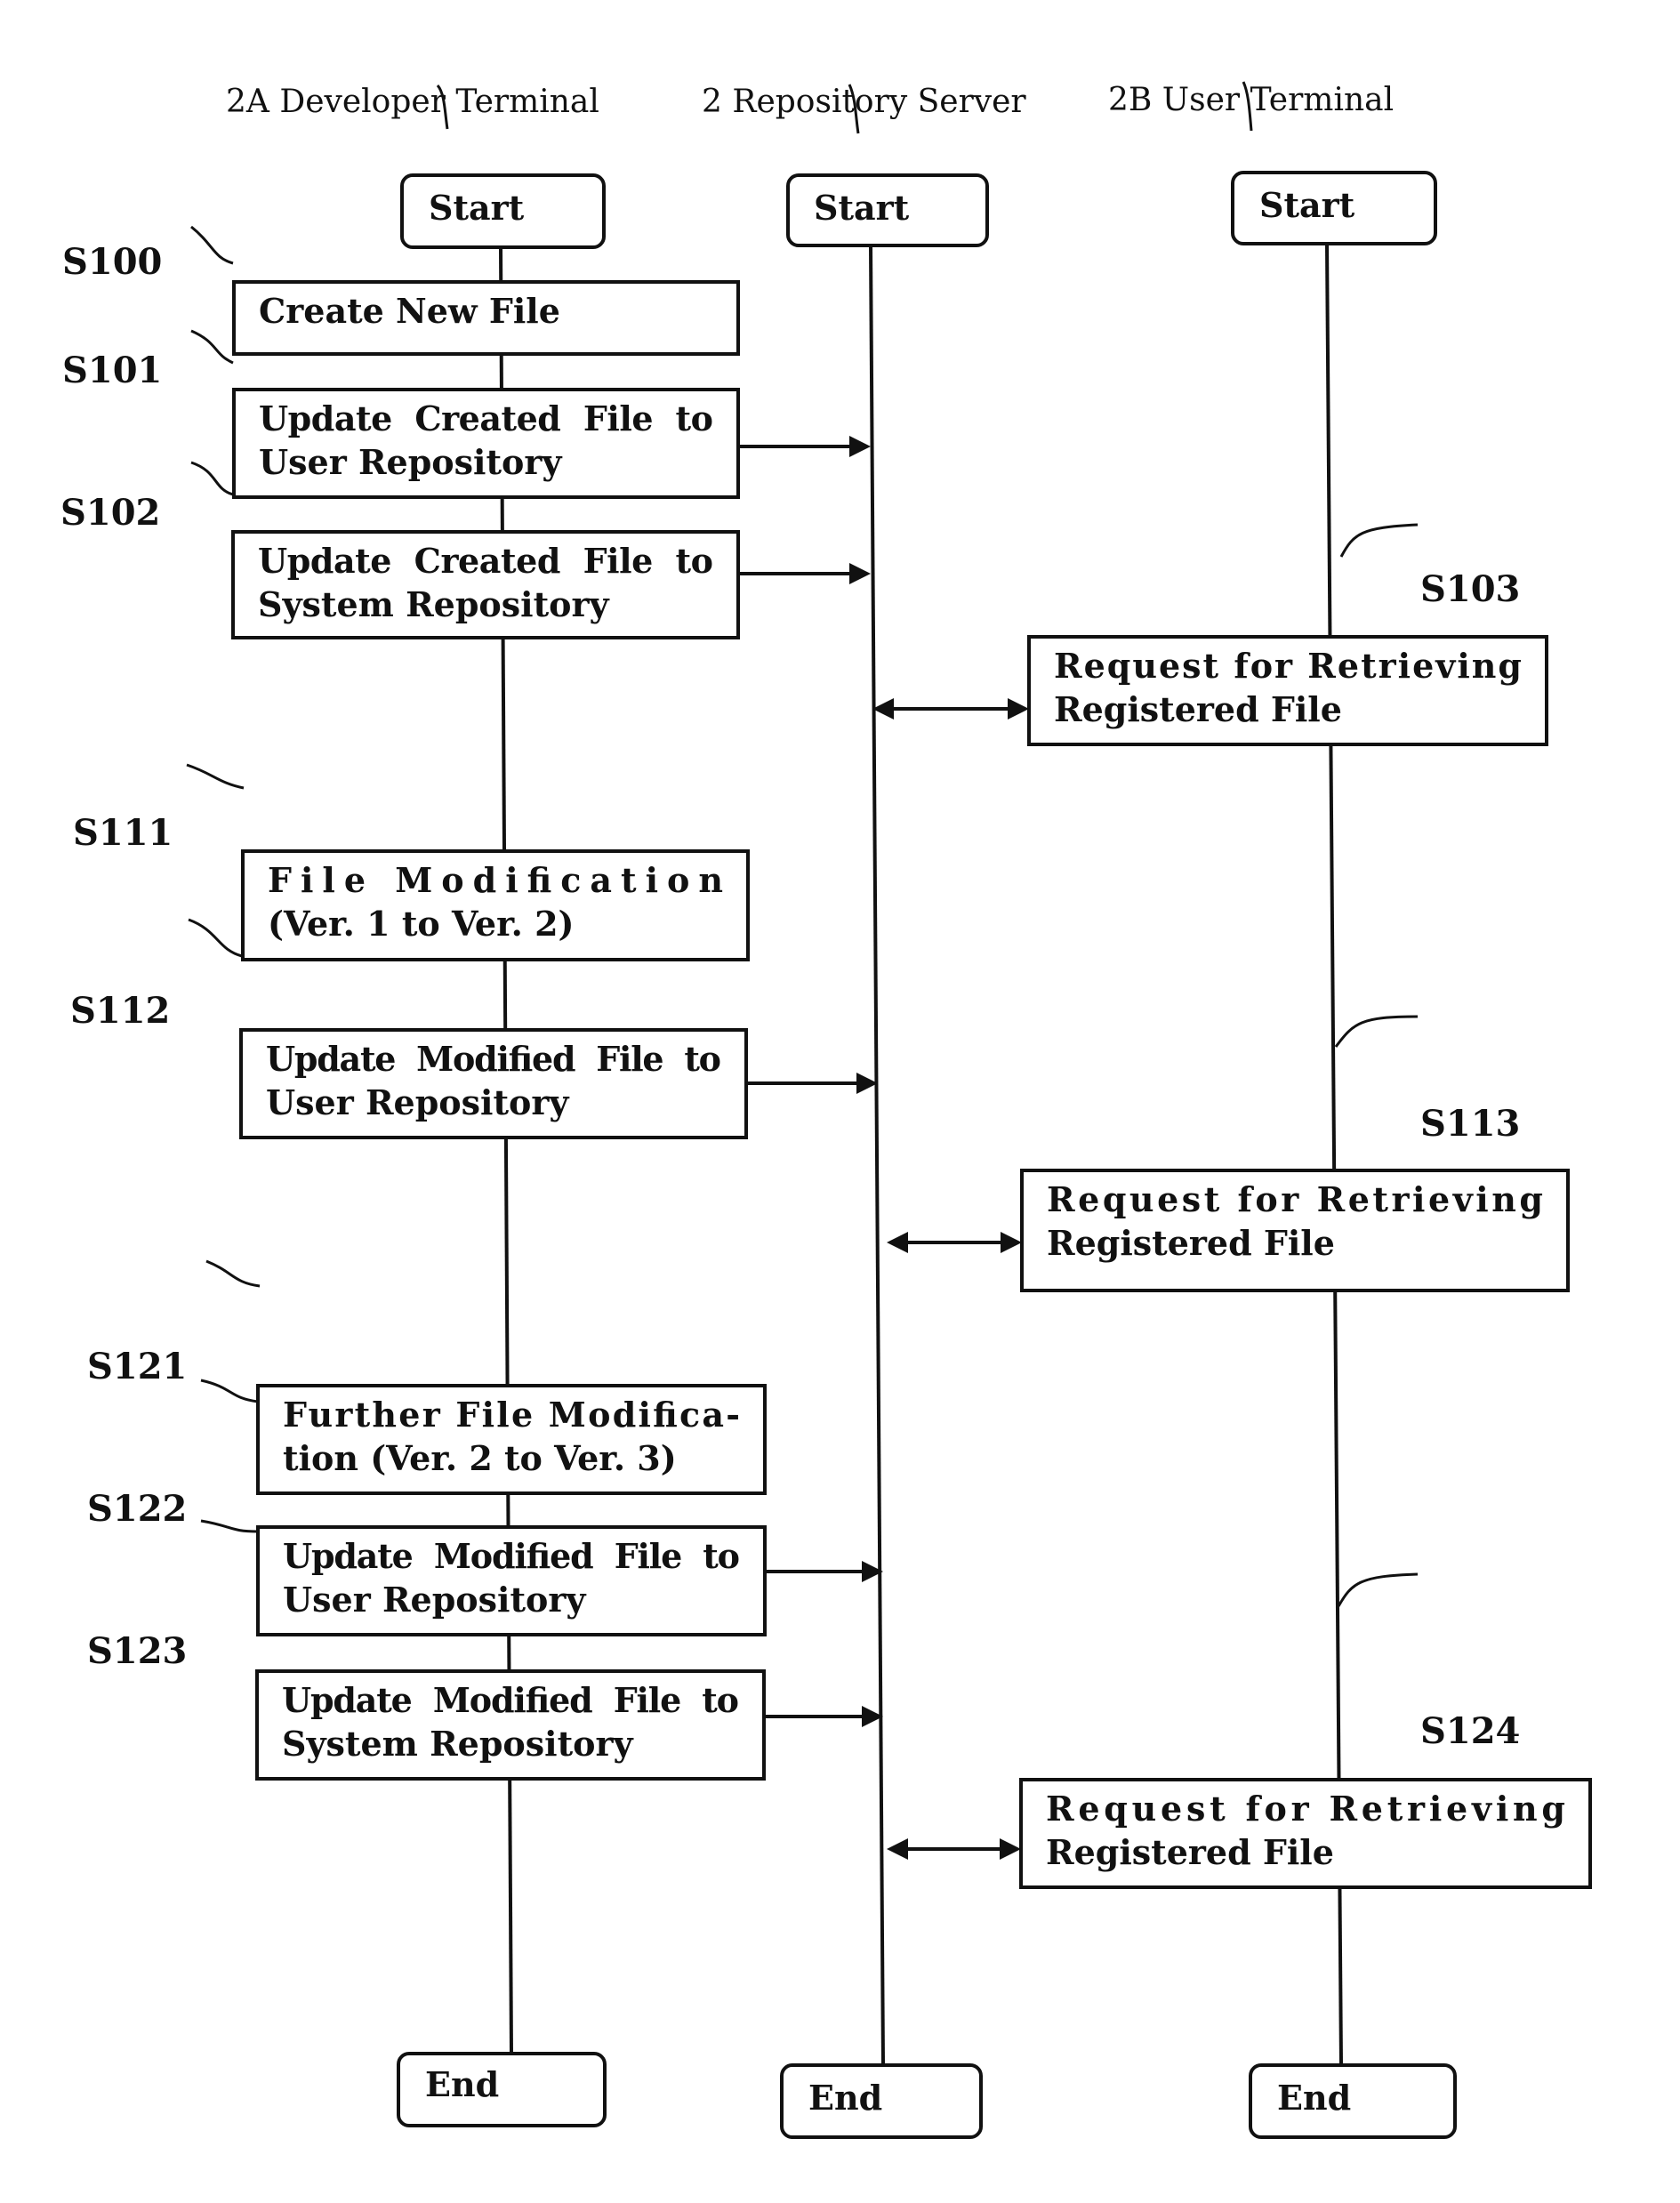  Describe the element at coordinates (112, 262) in the screenshot. I see `step-label: S100` at that location.